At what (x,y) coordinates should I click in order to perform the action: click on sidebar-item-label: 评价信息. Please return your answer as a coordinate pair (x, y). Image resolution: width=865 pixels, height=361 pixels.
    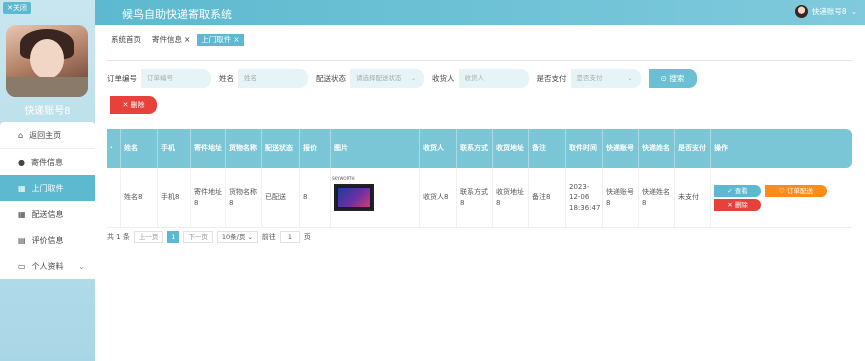
    Looking at the image, I should click on (47, 240).